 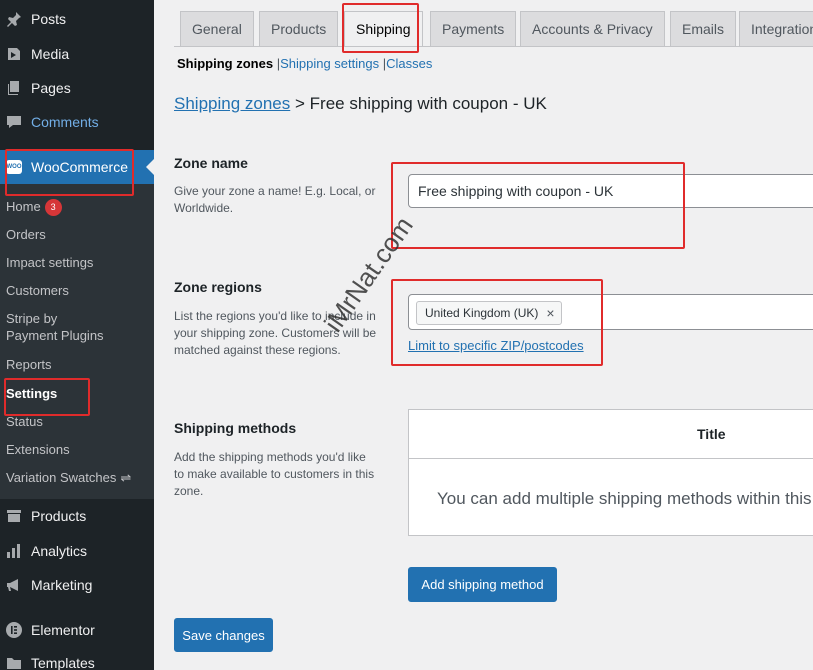 I want to click on media-icon, so click(x=14, y=54).